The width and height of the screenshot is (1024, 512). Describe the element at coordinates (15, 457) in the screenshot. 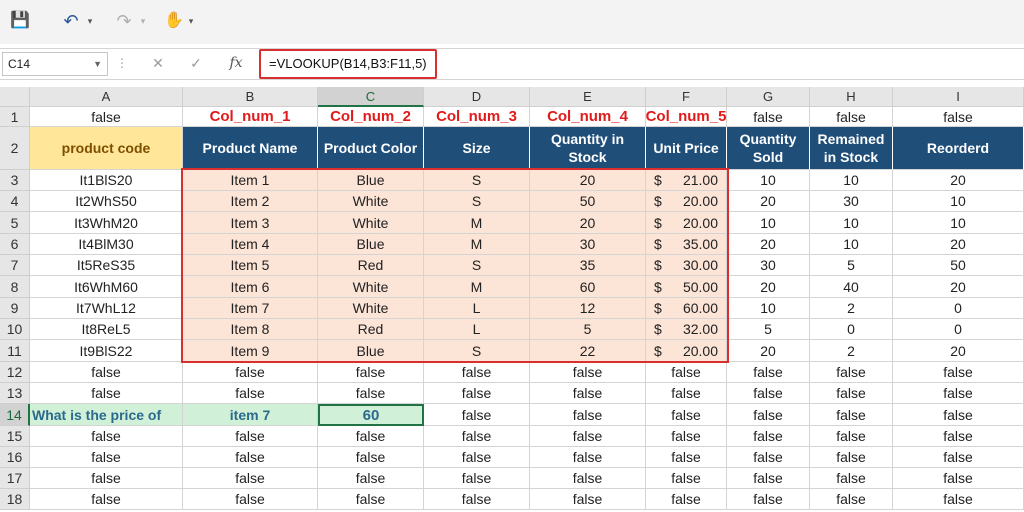

I see `row-header-16: 16` at that location.